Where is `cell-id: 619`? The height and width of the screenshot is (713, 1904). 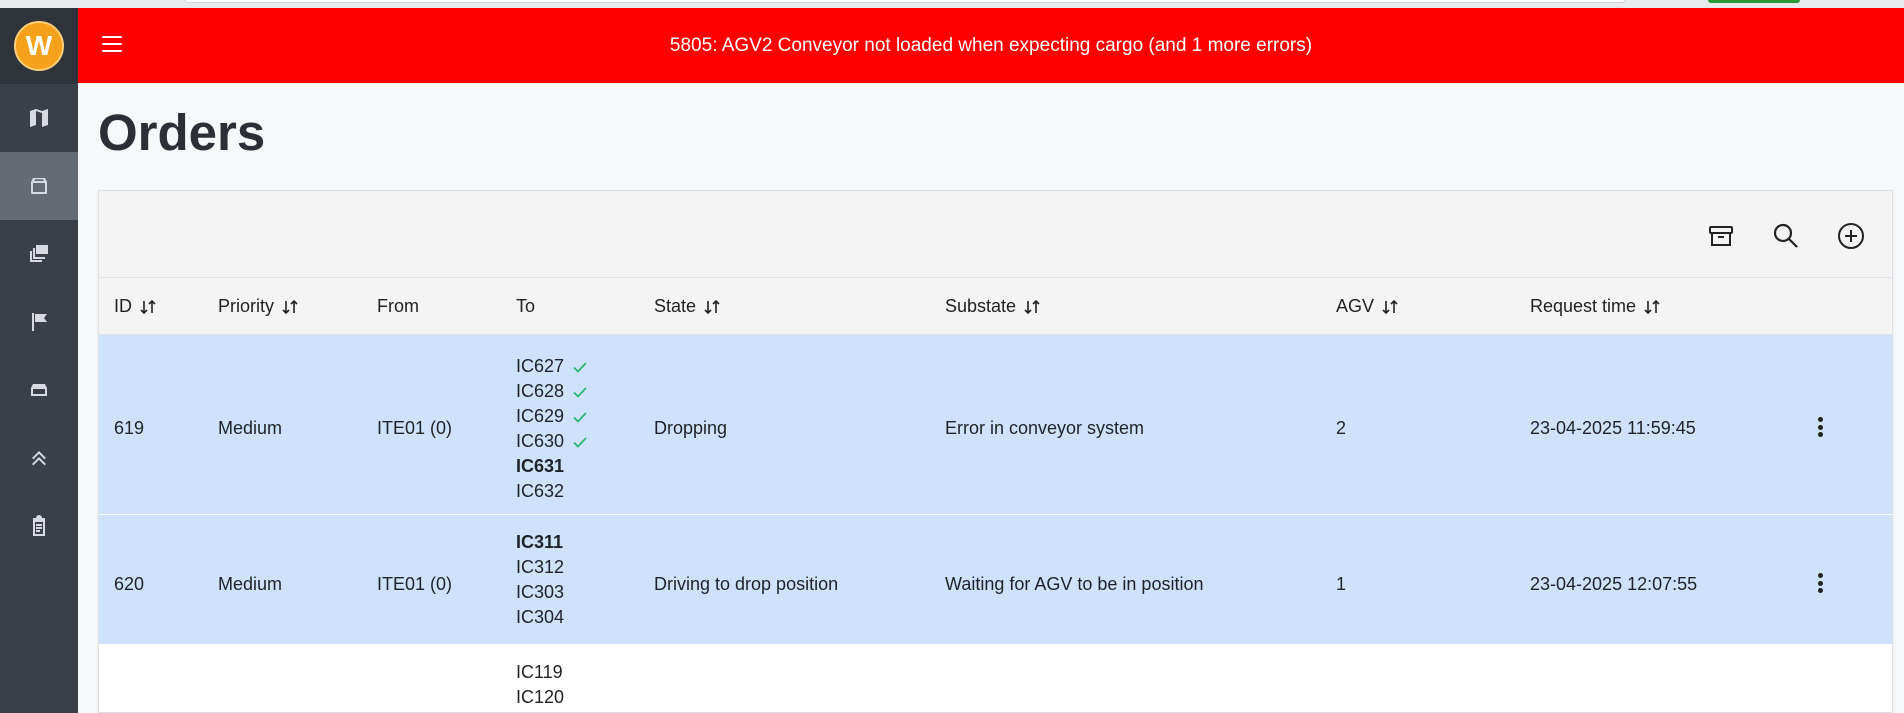
cell-id: 619 is located at coordinates (129, 428).